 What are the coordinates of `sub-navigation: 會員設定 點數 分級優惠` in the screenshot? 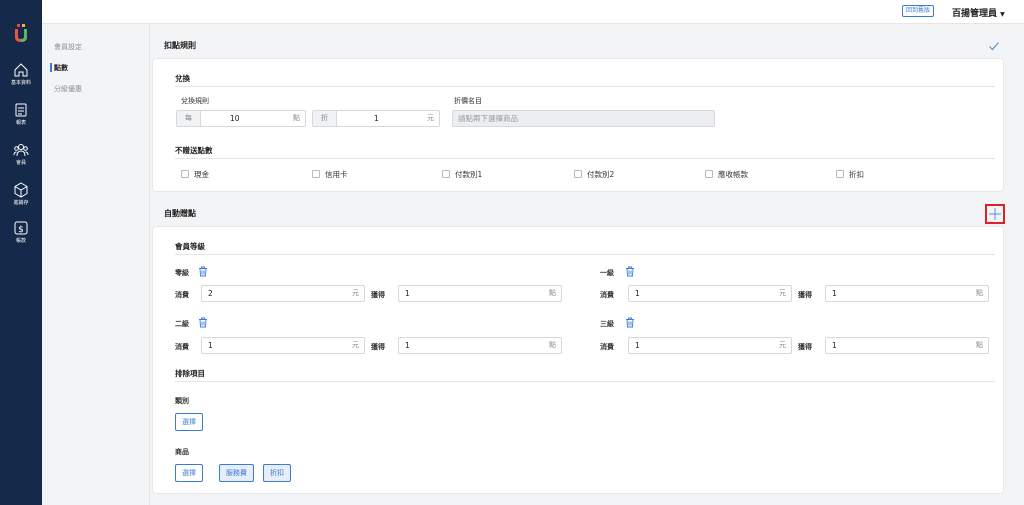 It's located at (96, 252).